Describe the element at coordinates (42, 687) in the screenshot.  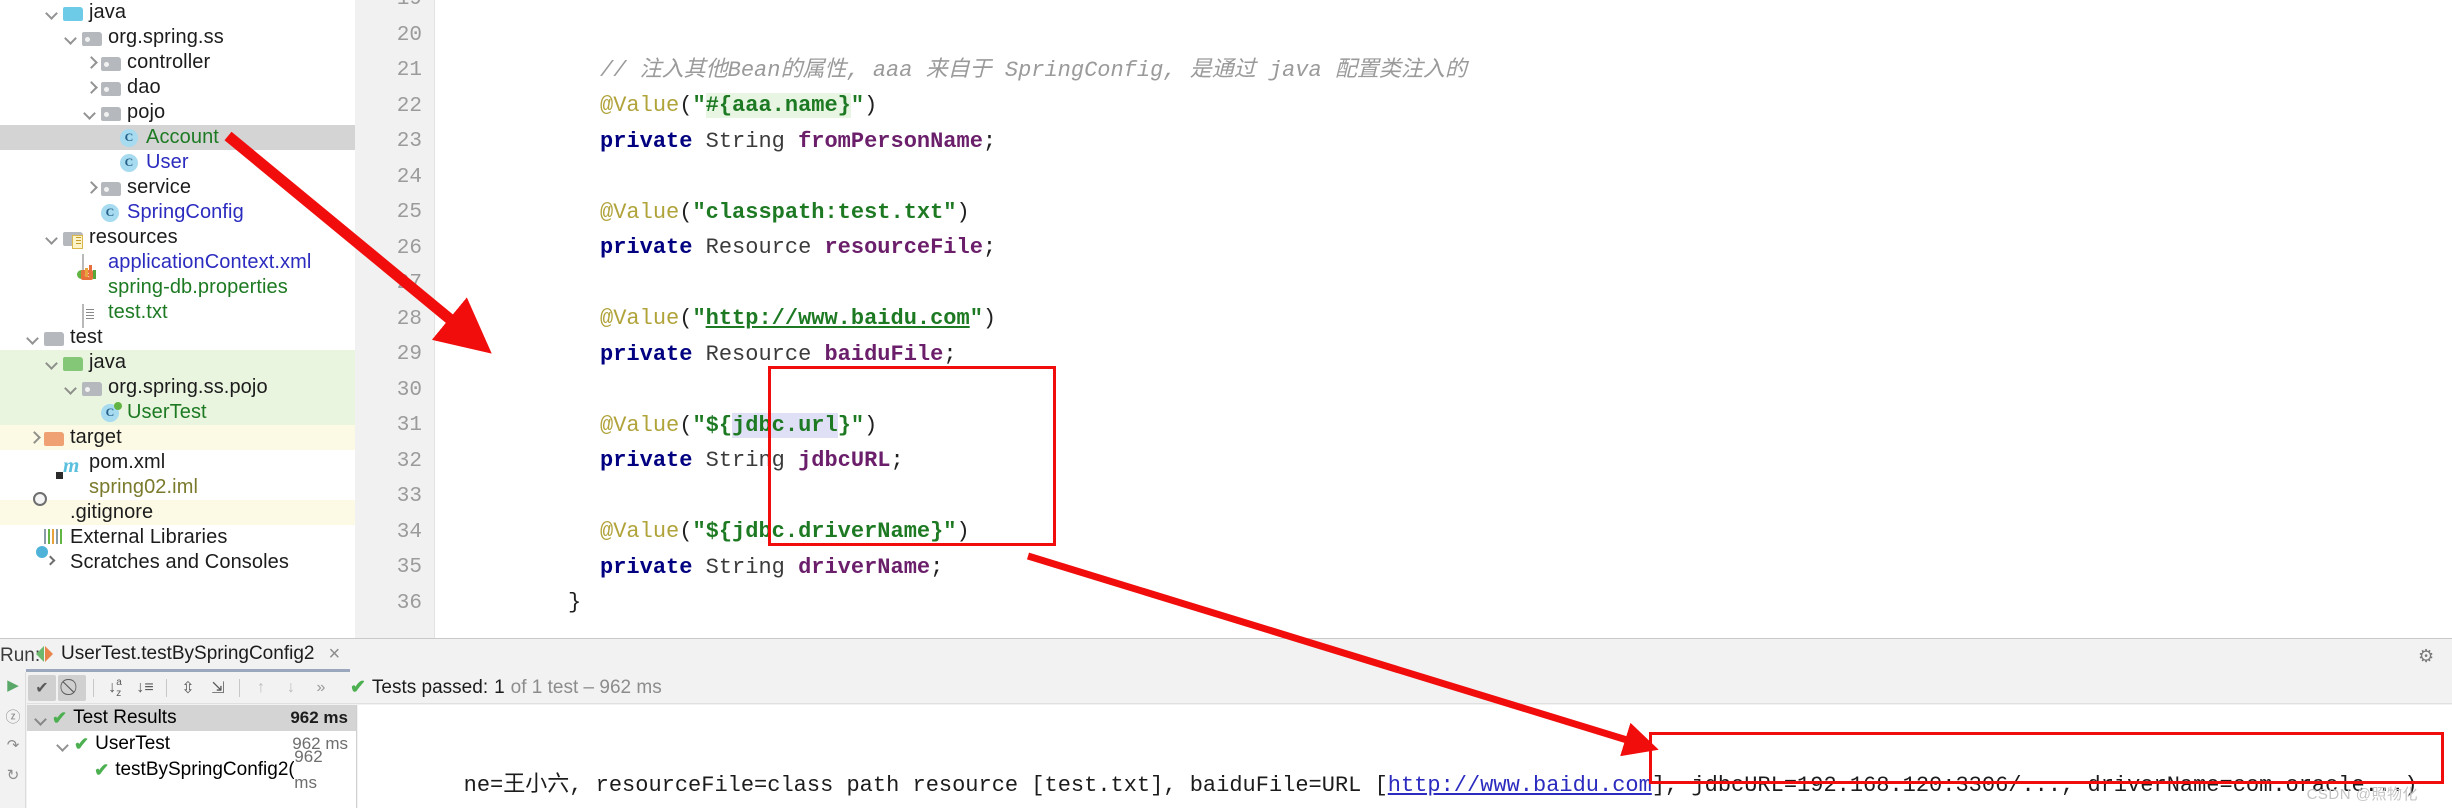
I see `show-passed-button: ✔` at that location.